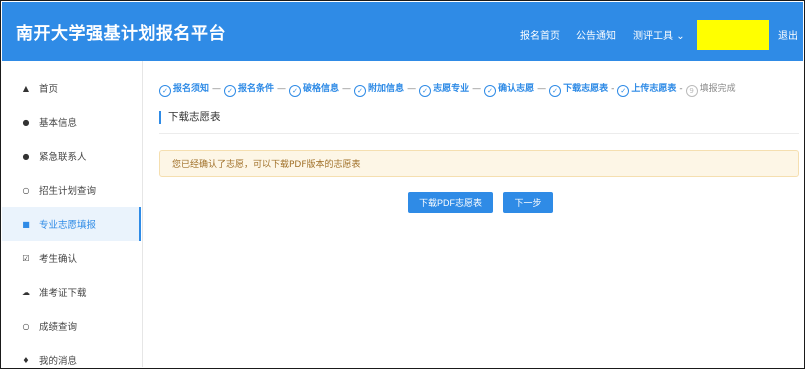 The height and width of the screenshot is (371, 807). Describe the element at coordinates (121, 34) in the screenshot. I see `site-title: 南开大学强基计划报名平台` at that location.